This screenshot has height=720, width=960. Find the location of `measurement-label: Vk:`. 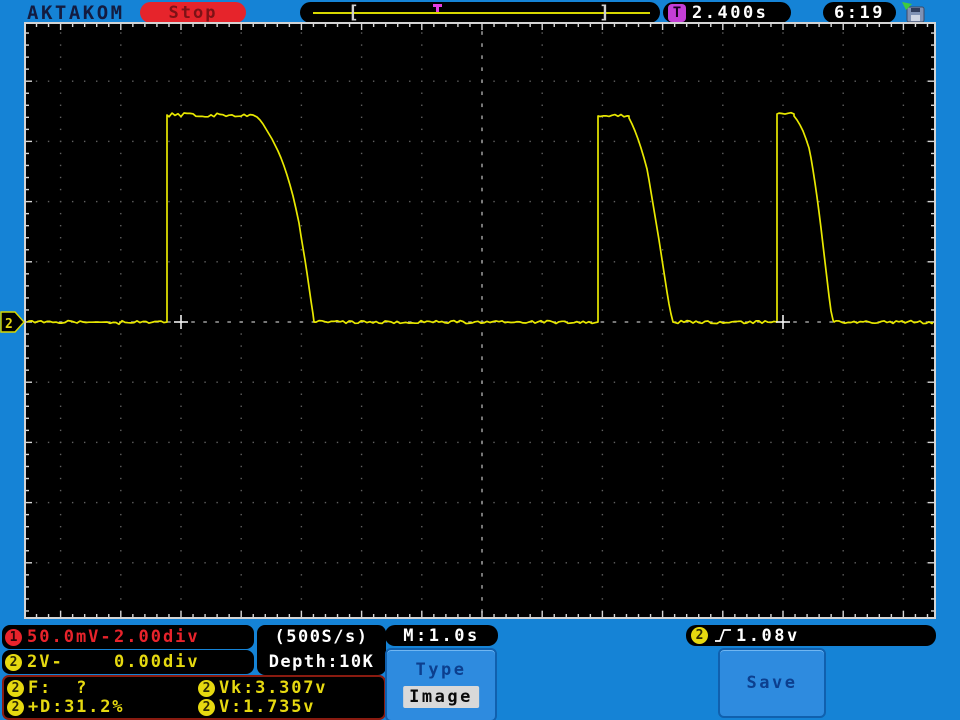

measurement-label: Vk: is located at coordinates (237, 688).